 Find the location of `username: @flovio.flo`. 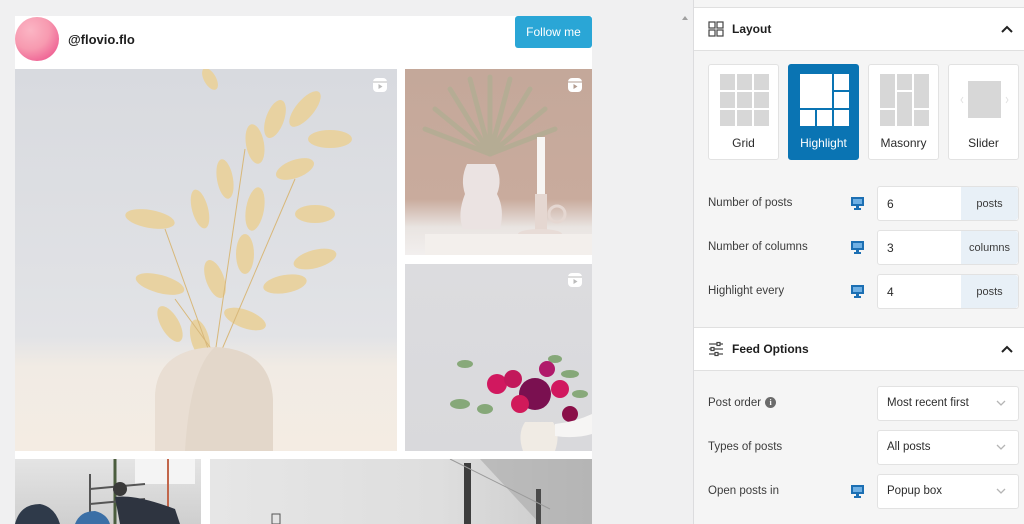

username: @flovio.flo is located at coordinates (101, 39).